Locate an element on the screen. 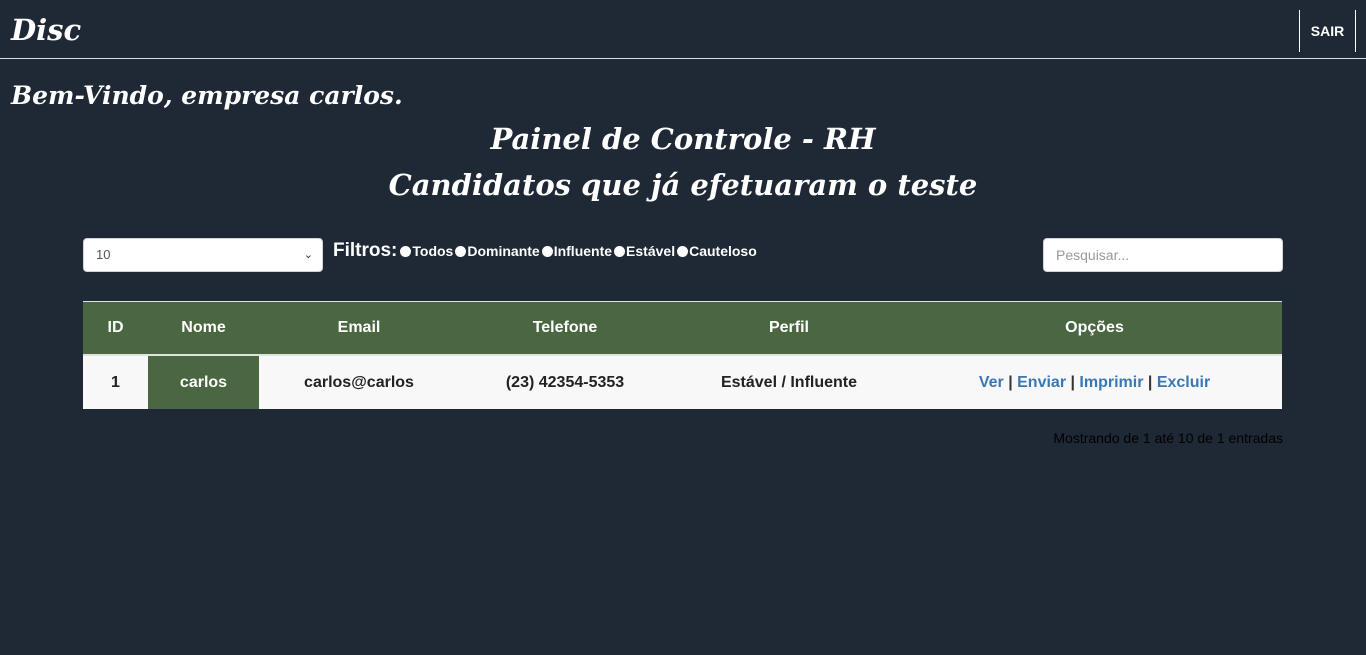 The image size is (1366, 655). welcome-message: Bem-Vindo, empresa carlos. is located at coordinates (207, 95).